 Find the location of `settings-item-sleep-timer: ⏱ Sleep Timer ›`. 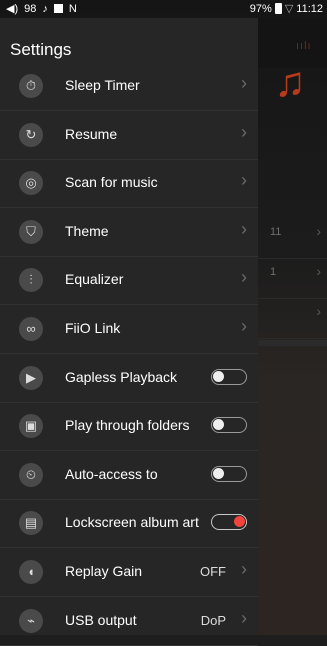

settings-item-sleep-timer: ⏱ Sleep Timer › is located at coordinates (129, 86).